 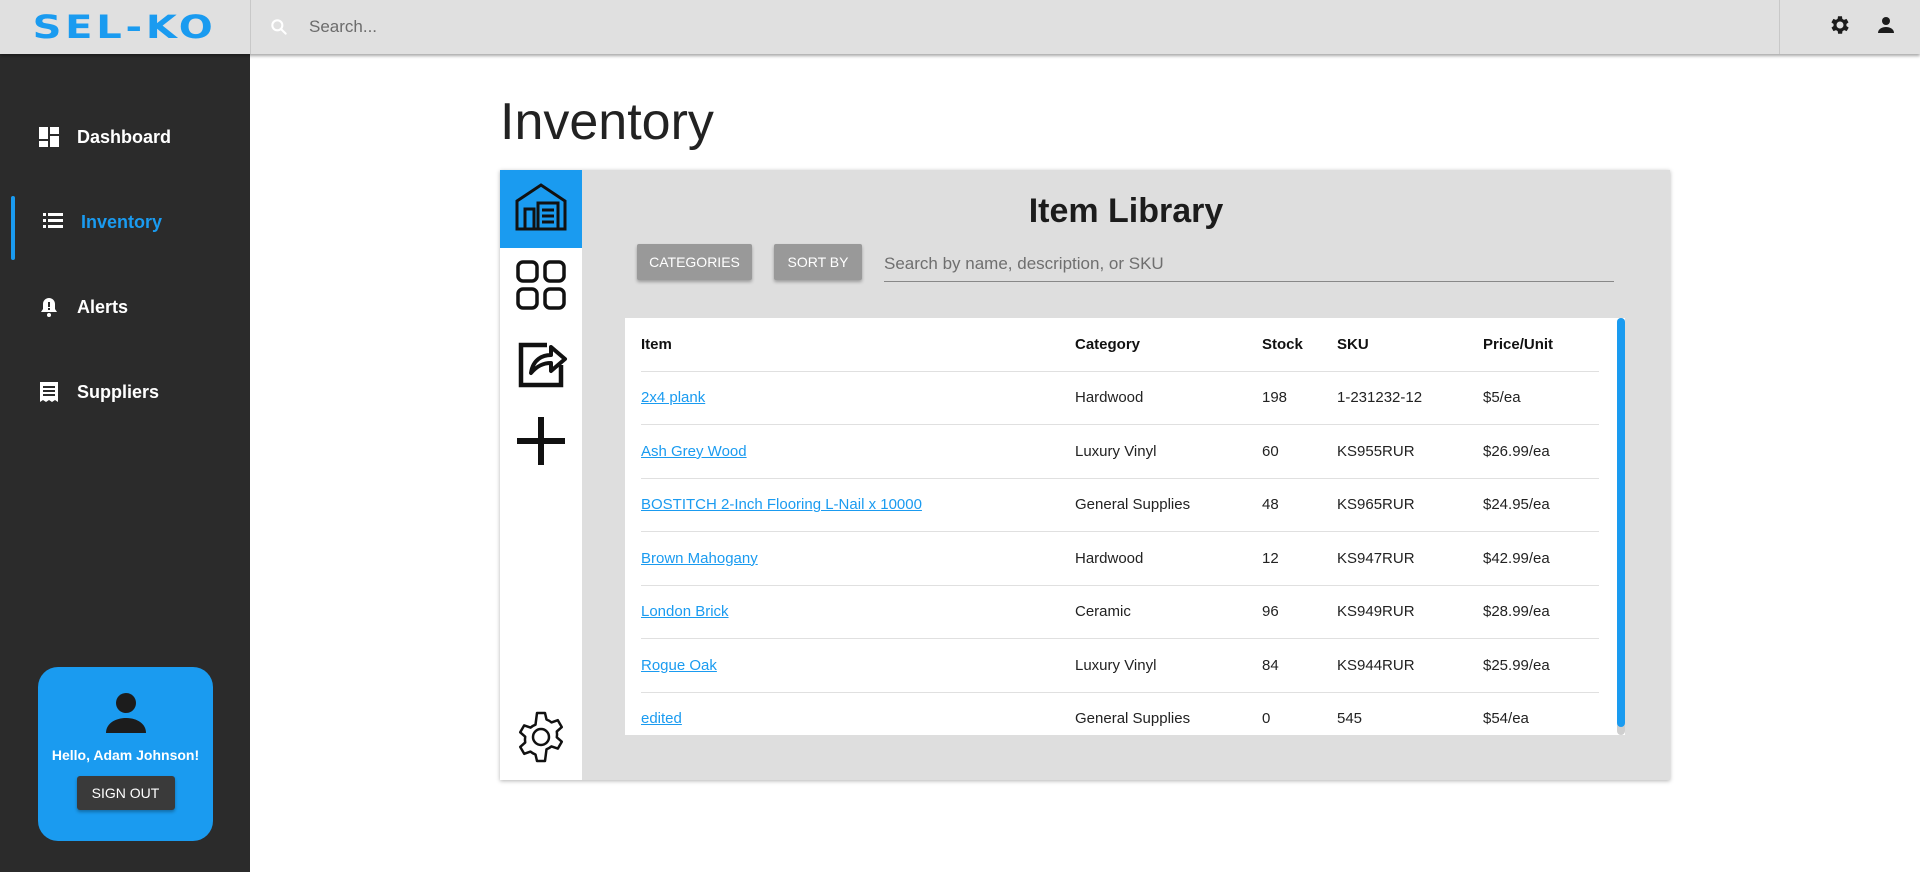 I want to click on warehouse-icon, so click(x=541, y=209).